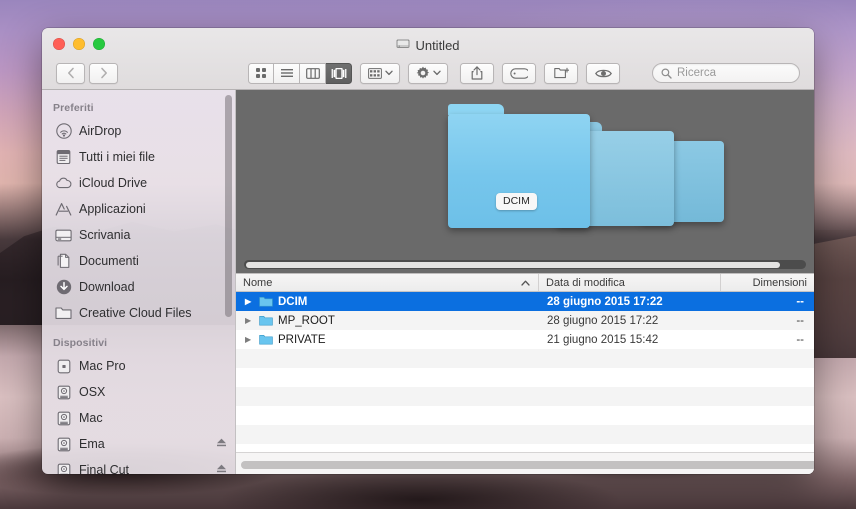 The height and width of the screenshot is (509, 856). I want to click on sidebar-item-icloud-drive: iCloud Drive, so click(138, 183).